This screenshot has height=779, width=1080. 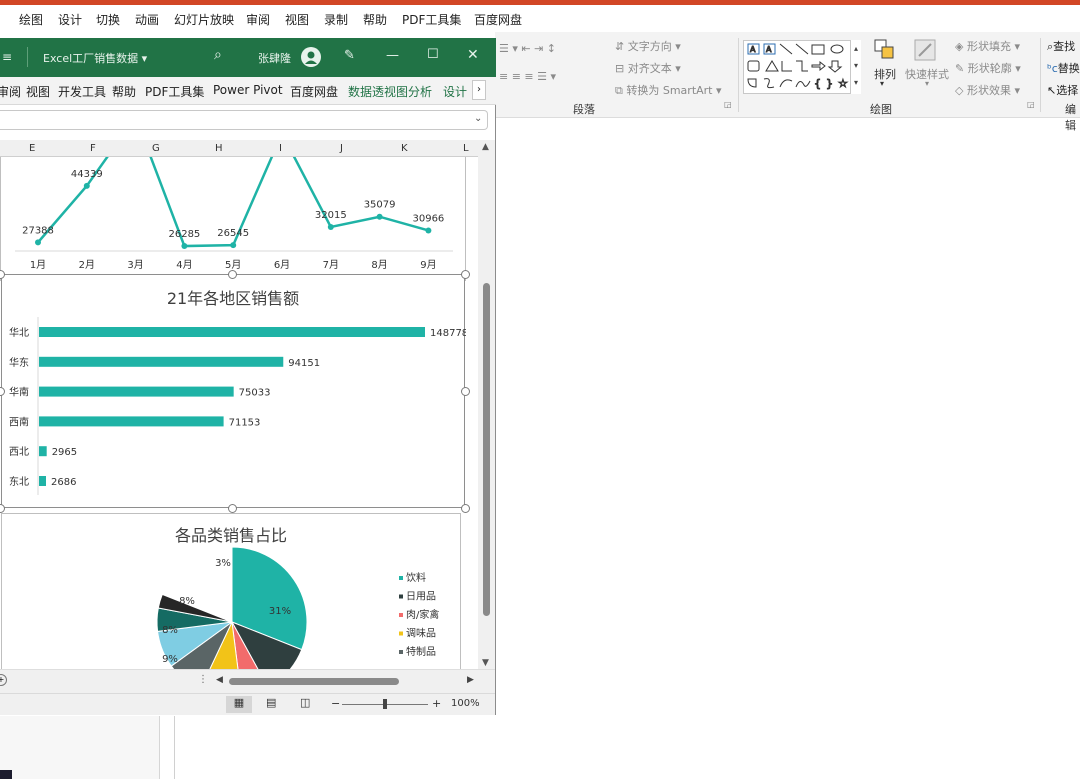 What do you see at coordinates (470, 680) in the screenshot?
I see `scroll-right-icon: ▶` at bounding box center [470, 680].